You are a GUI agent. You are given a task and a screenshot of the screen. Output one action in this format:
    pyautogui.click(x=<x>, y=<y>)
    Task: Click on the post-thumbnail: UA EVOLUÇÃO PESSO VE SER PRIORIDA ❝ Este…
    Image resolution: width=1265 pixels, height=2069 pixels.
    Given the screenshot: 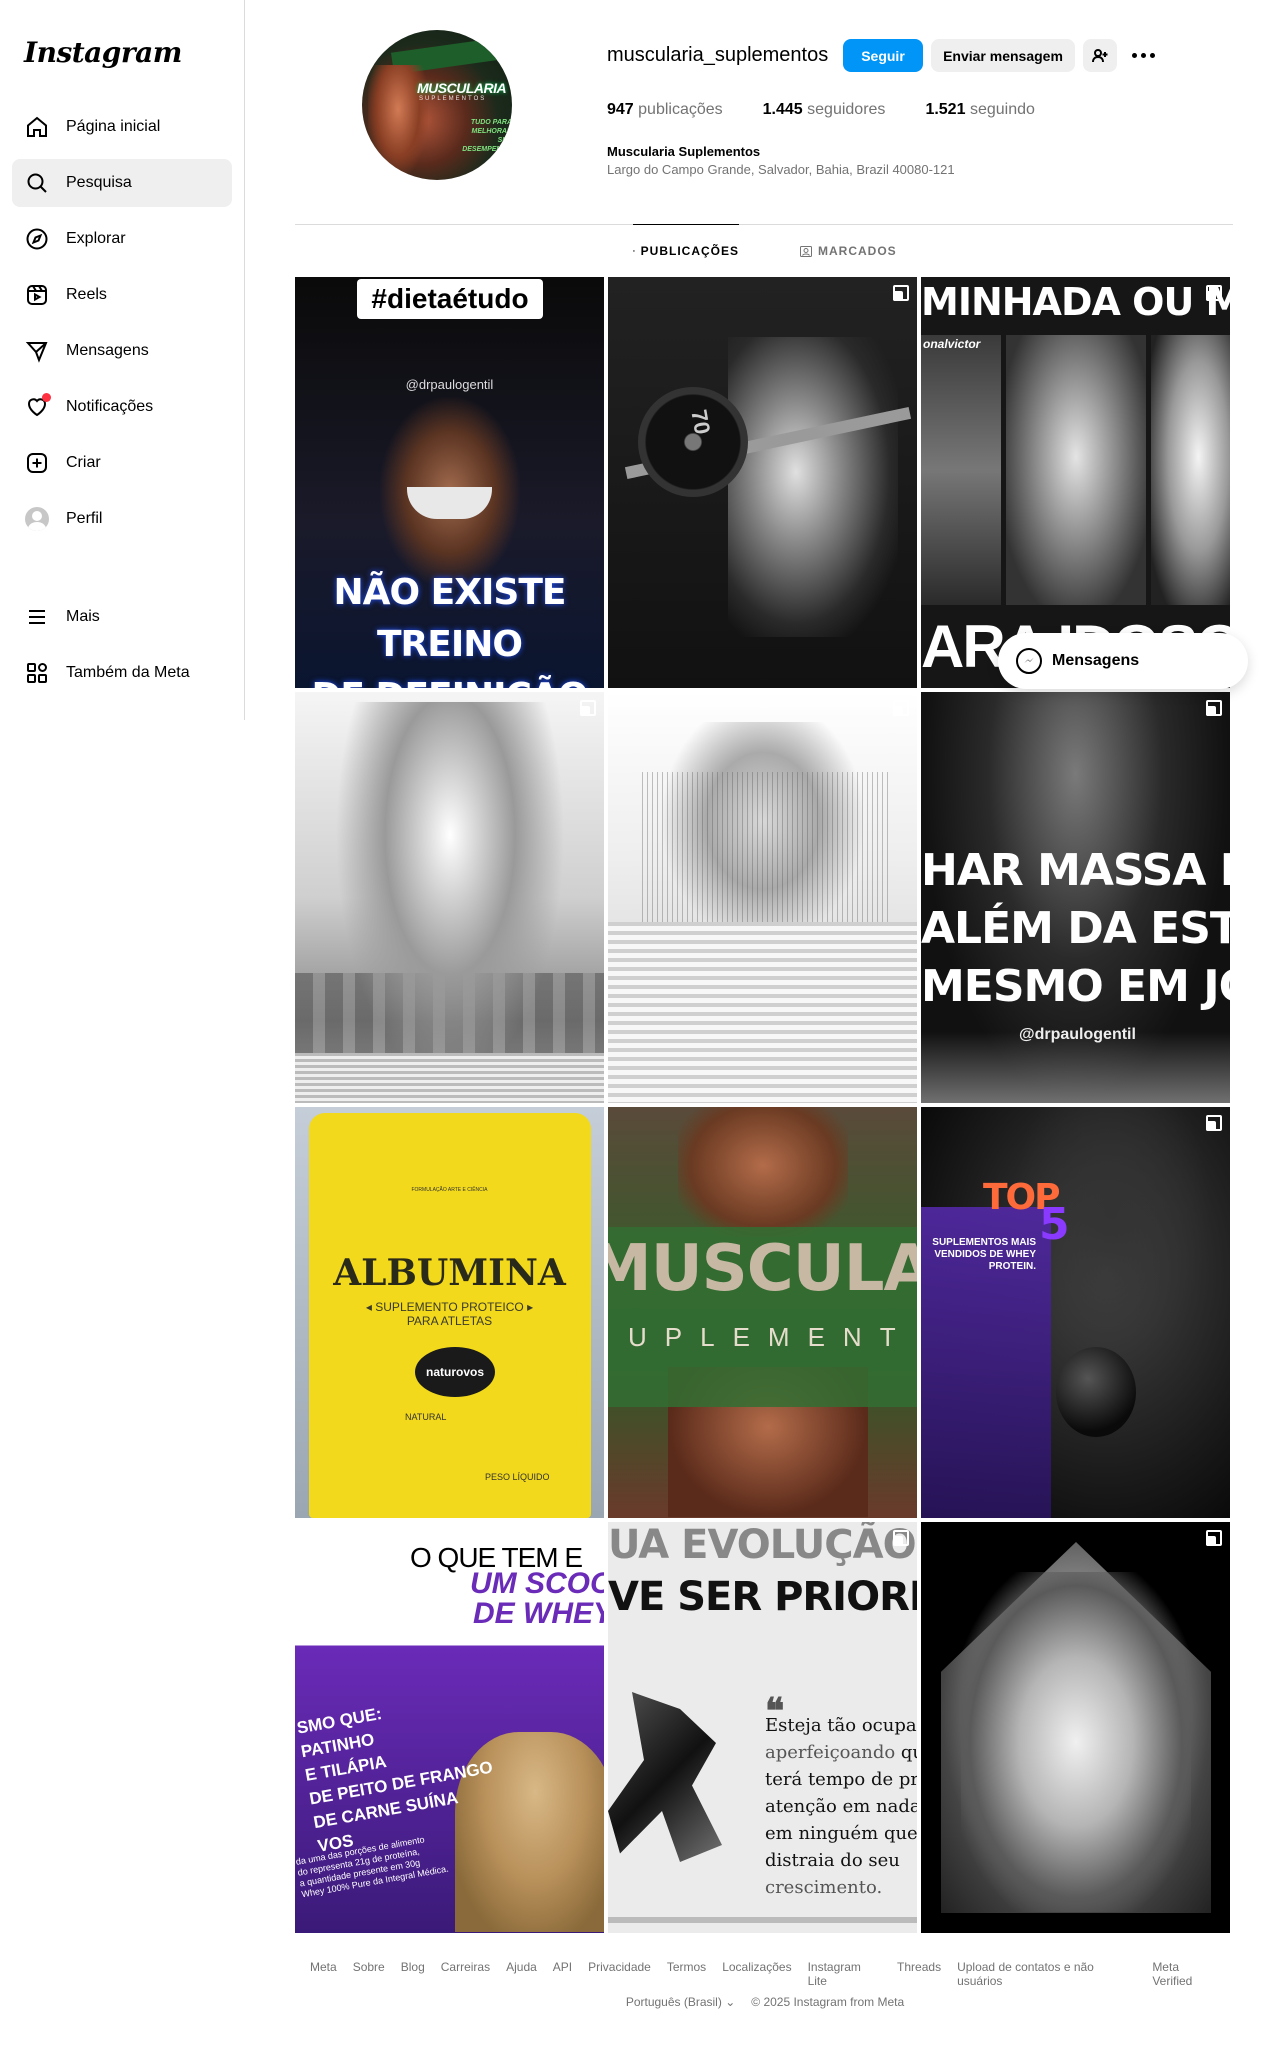 What is the action you would take?
    pyautogui.click(x=762, y=1727)
    